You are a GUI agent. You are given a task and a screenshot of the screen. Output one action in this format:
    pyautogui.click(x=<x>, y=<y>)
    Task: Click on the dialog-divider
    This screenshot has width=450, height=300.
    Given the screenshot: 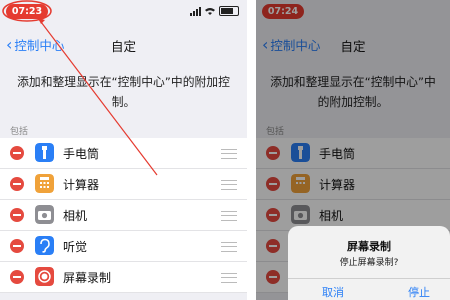 What is the action you would take?
    pyautogui.click(x=369, y=278)
    